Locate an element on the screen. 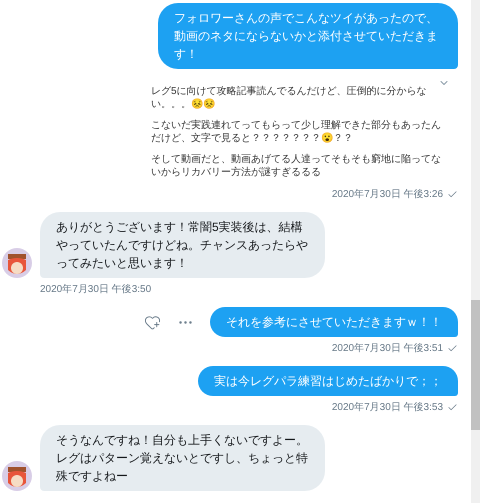 The image size is (480, 503). quoted-tweet: レグ5に向けて攻略記事読んでるんだけど、圧倒的に分からない。。。😣😣 こないだ実践連れてってもらって少し理解できた部分もあったんだけど、文字で見ると？？？？？？？😮？？ そして動画だと、動画あげてる人達ってそもそも窮地に陥ってないからリカバリー方法が謎すぎるるる is located at coordinates (300, 128).